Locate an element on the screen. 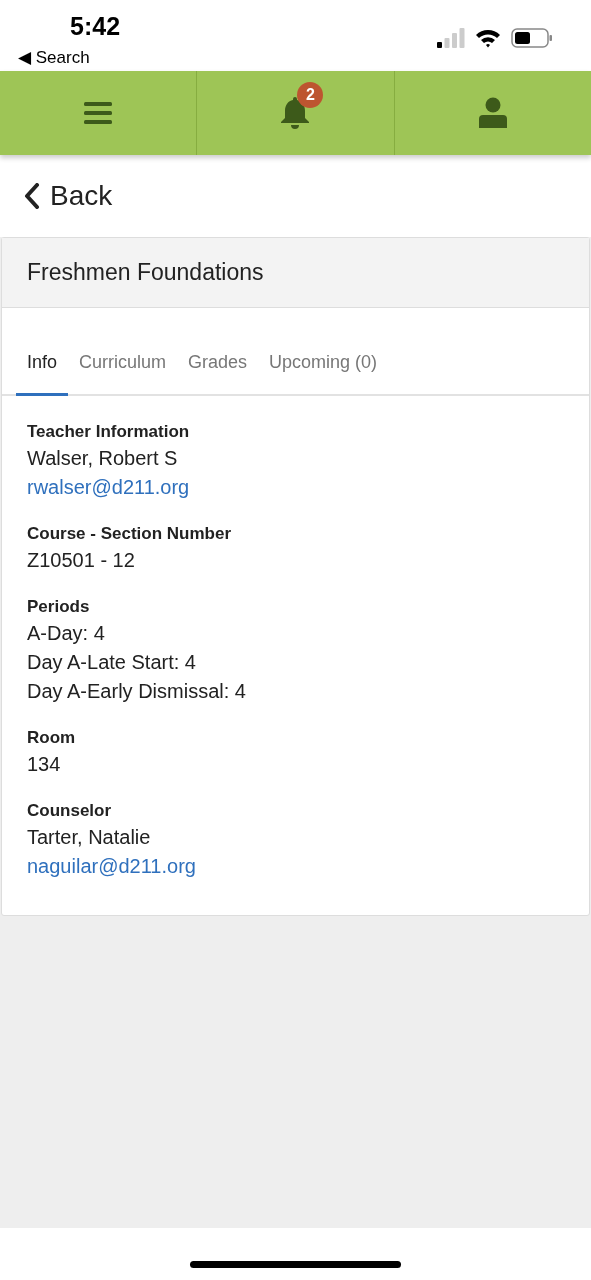 The width and height of the screenshot is (591, 1280). field-label: Counselor is located at coordinates (70, 811).